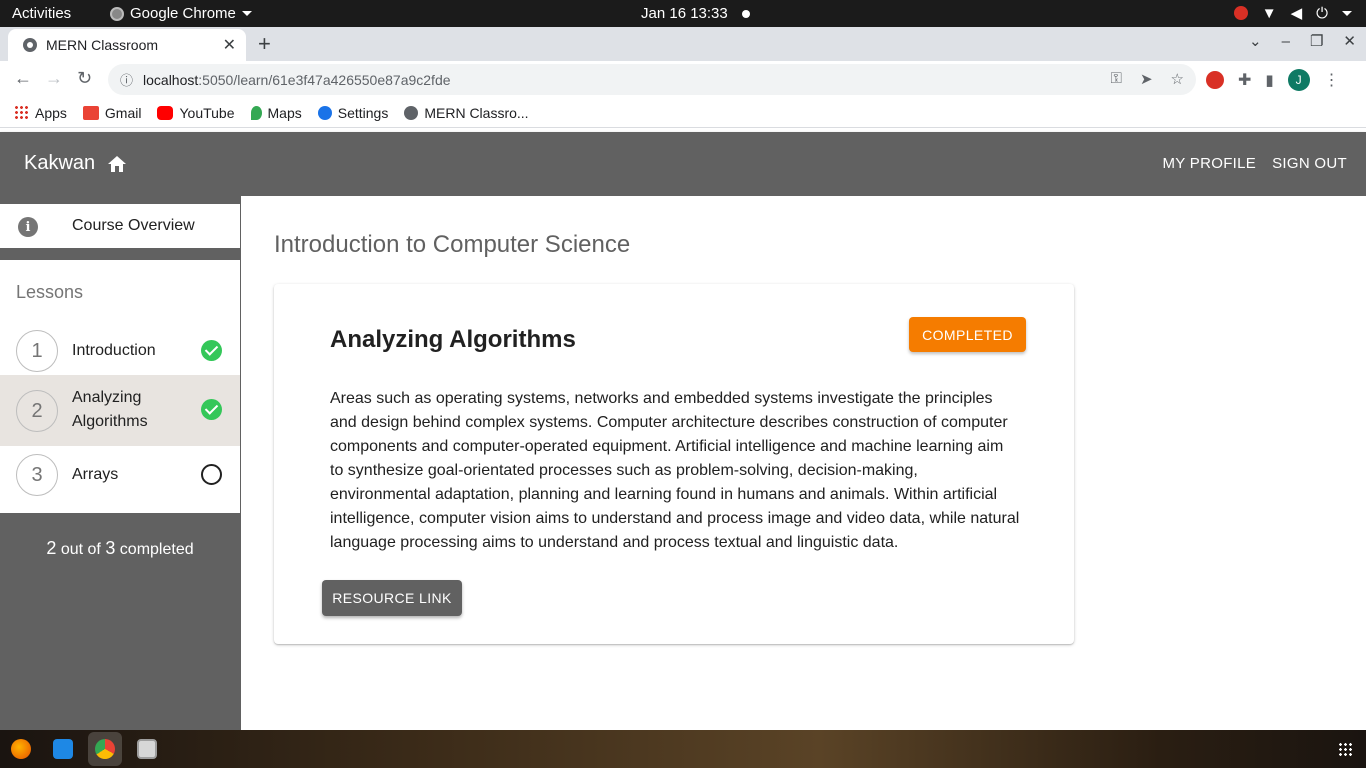 This screenshot has height=768, width=1366. What do you see at coordinates (60, 163) in the screenshot?
I see `brand-name: Kakwan` at bounding box center [60, 163].